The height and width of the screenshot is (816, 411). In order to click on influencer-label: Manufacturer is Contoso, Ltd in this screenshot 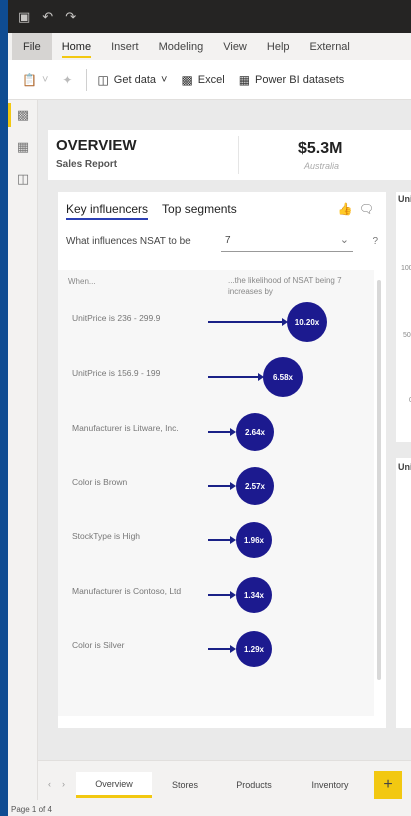, I will do `click(127, 591)`.